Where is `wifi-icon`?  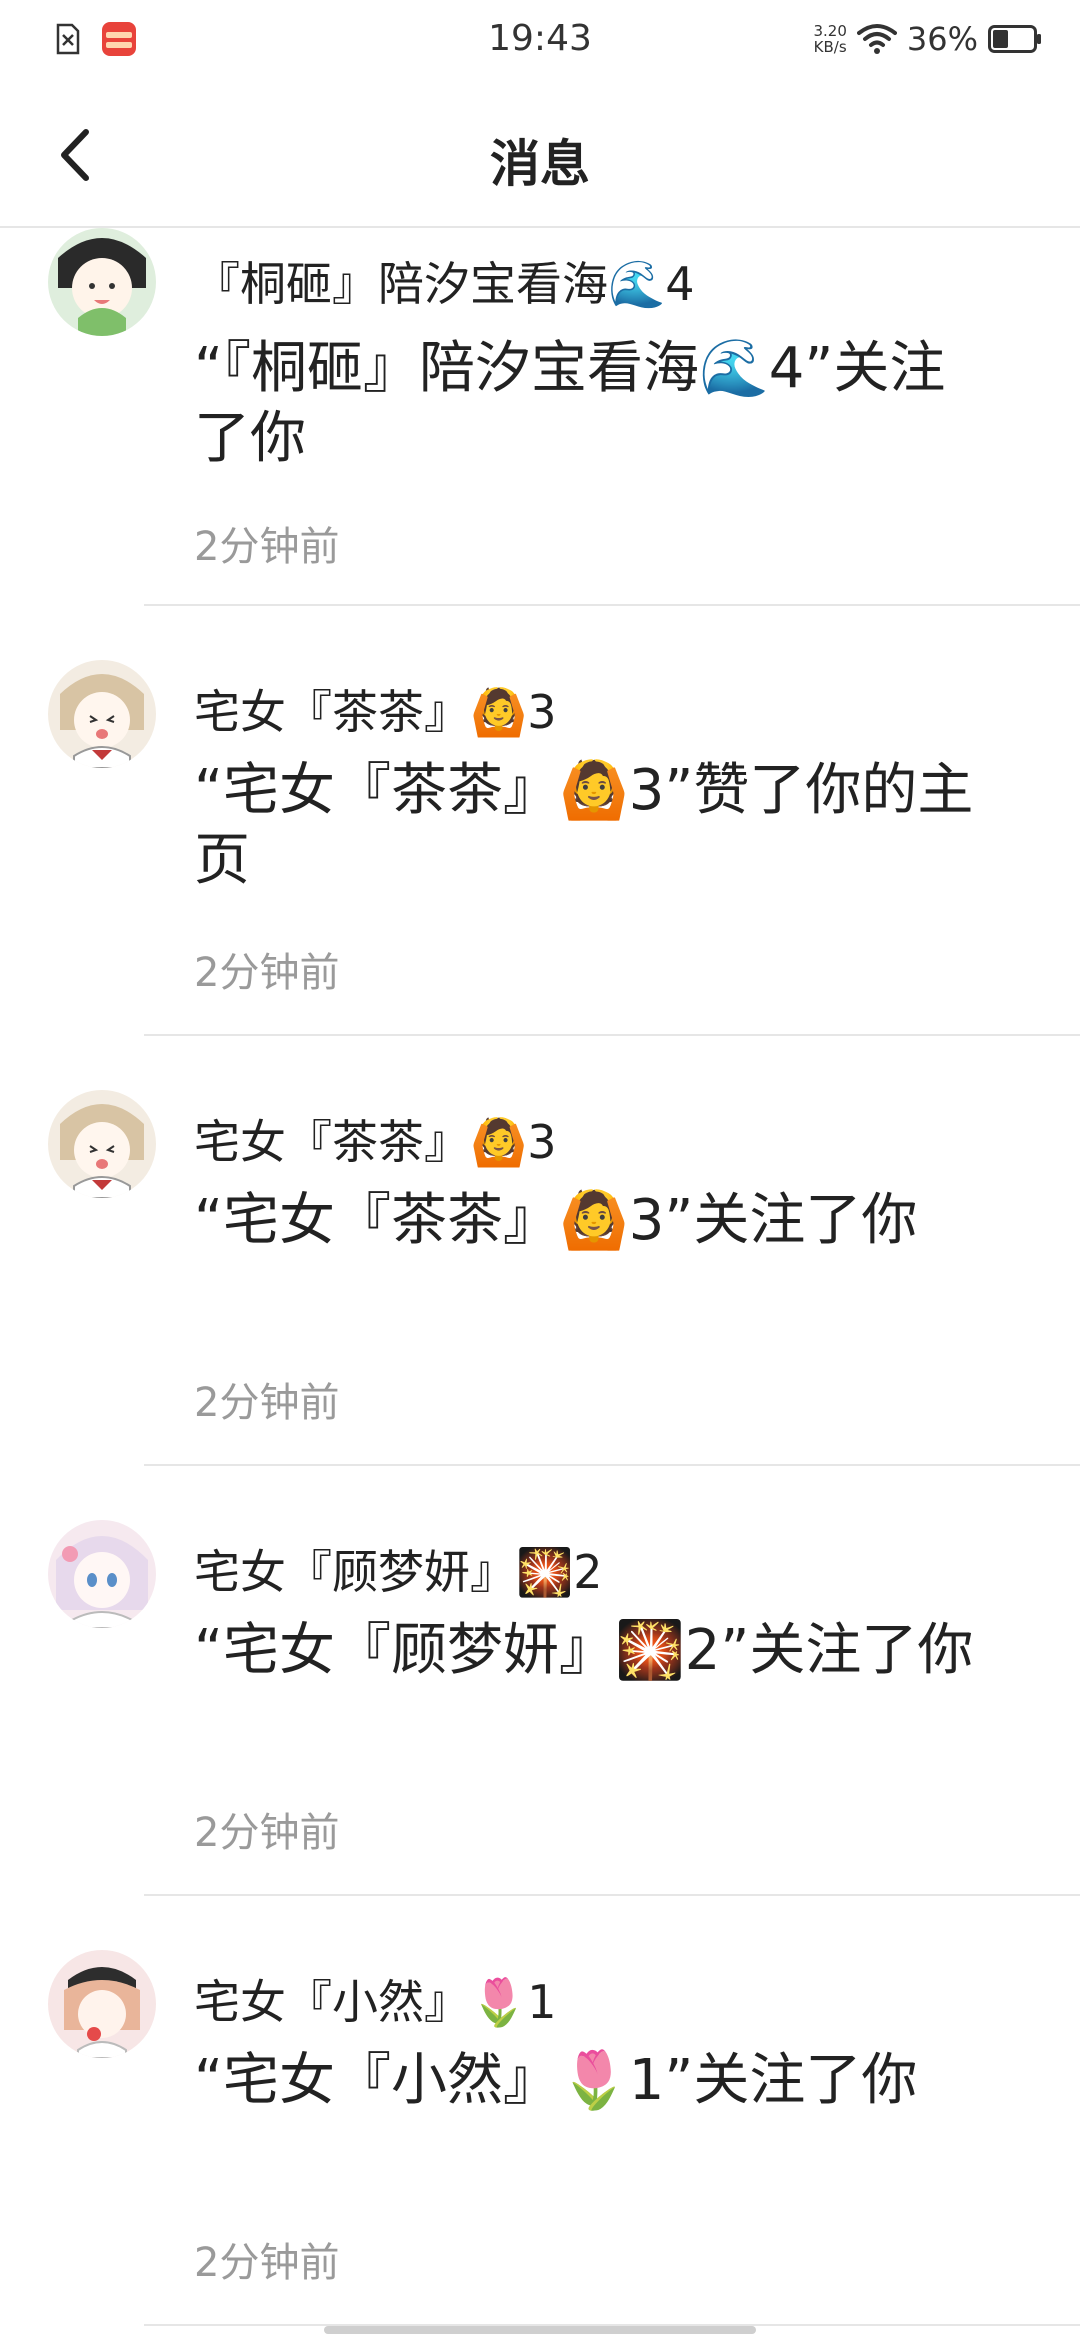
wifi-icon is located at coordinates (876, 39).